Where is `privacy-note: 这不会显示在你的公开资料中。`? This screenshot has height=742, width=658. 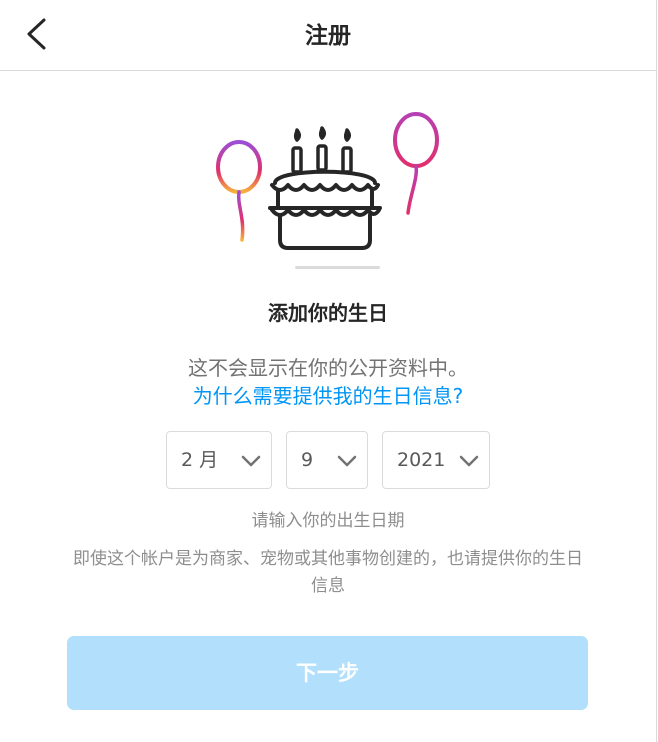
privacy-note: 这不会显示在你的公开资料中。 is located at coordinates (328, 368).